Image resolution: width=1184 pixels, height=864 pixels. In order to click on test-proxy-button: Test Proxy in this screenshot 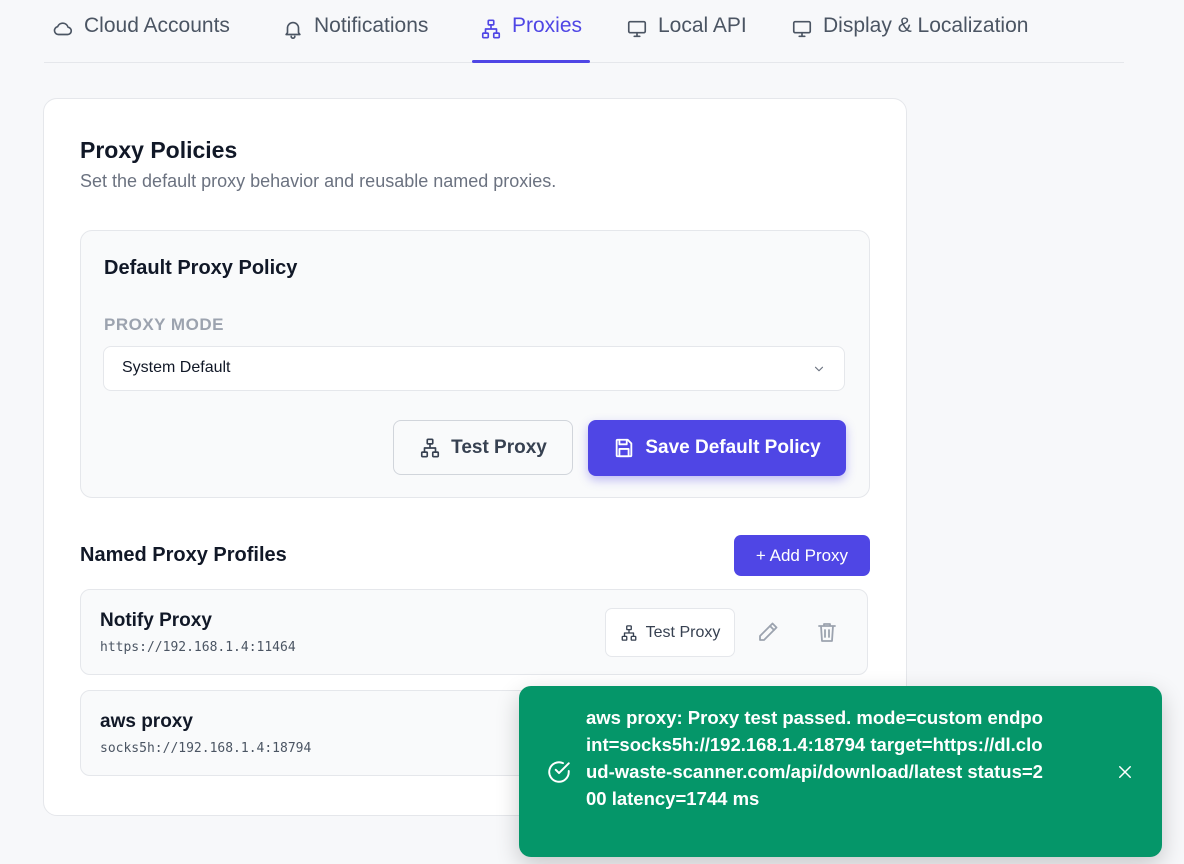, I will do `click(483, 447)`.